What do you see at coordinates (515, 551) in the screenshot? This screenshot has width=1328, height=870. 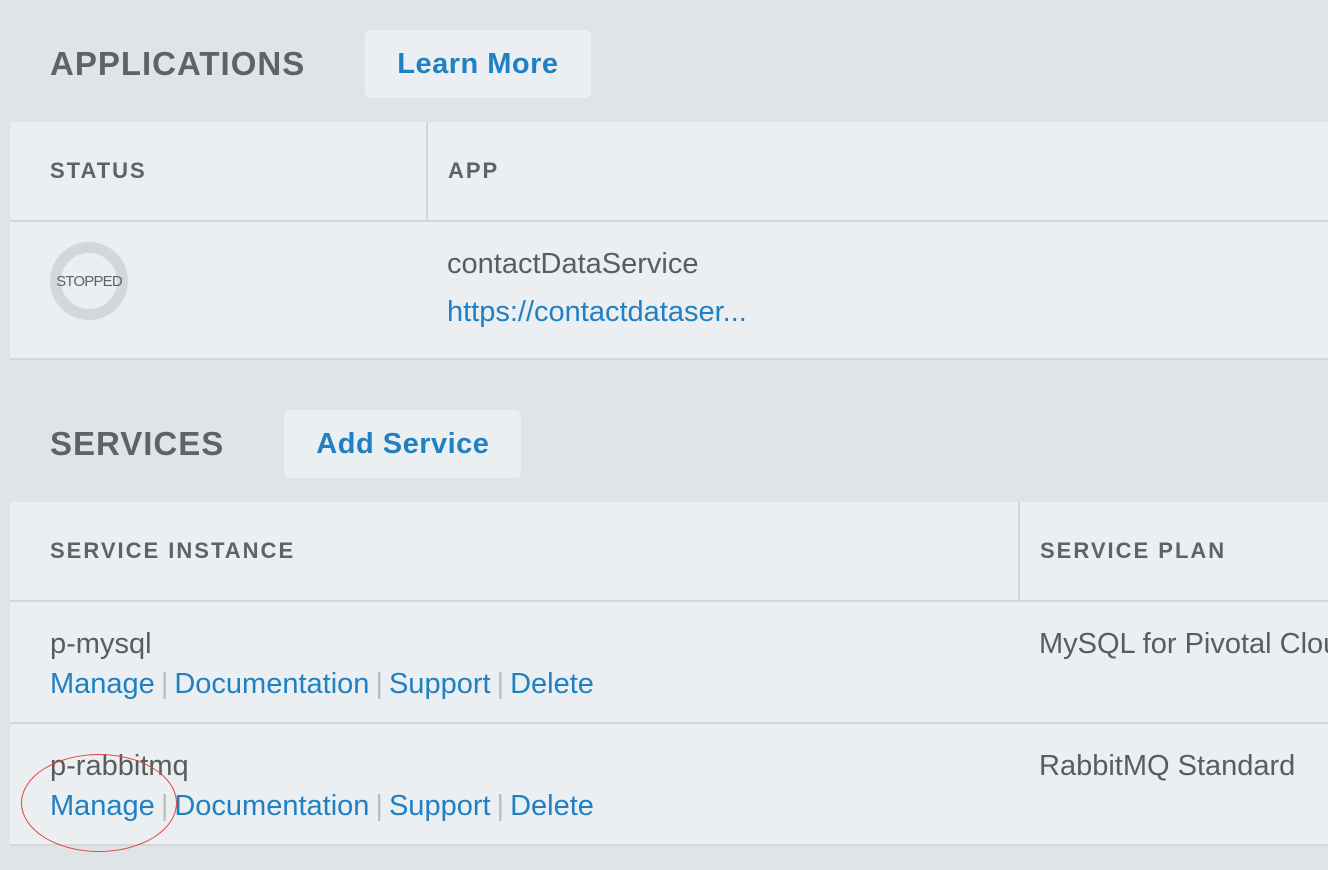 I see `column-header-service-instance: SERVICE INSTANCE` at bounding box center [515, 551].